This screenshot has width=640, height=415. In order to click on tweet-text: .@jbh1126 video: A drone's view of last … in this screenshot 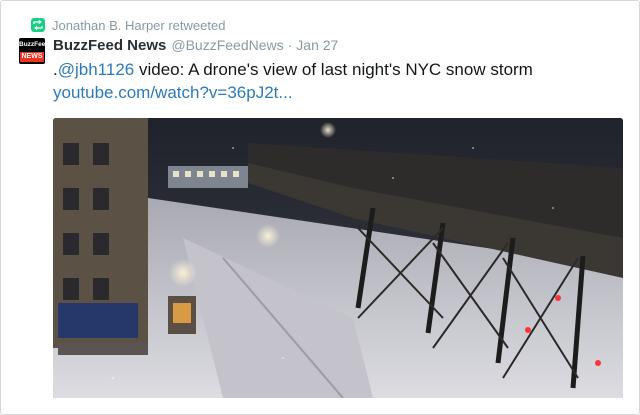, I will do `click(293, 70)`.